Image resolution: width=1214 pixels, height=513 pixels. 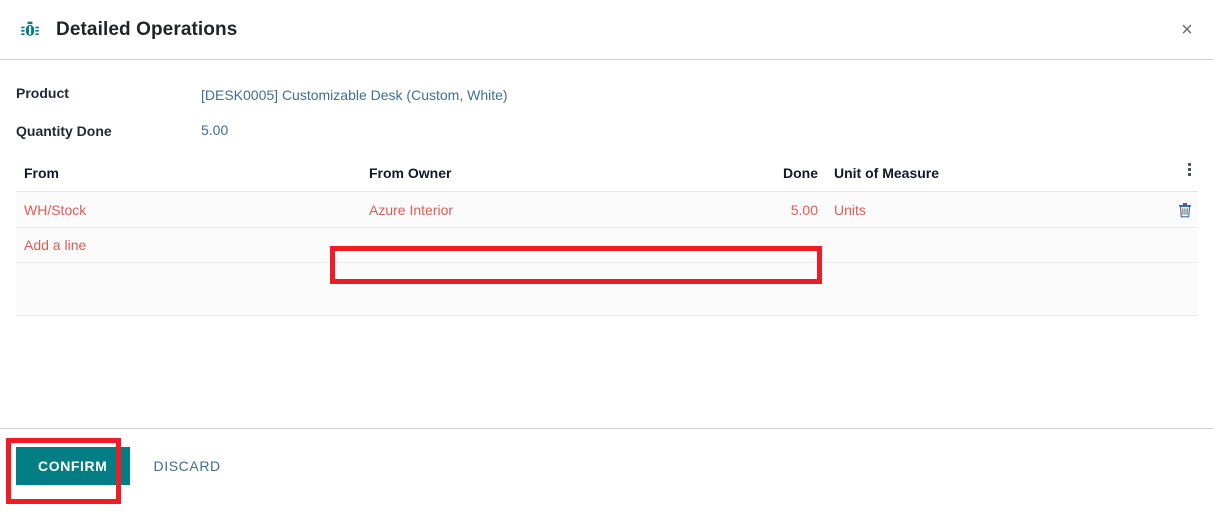 I want to click on table-header-row: From From Owner Done Unit of Measure, so click(x=607, y=177).